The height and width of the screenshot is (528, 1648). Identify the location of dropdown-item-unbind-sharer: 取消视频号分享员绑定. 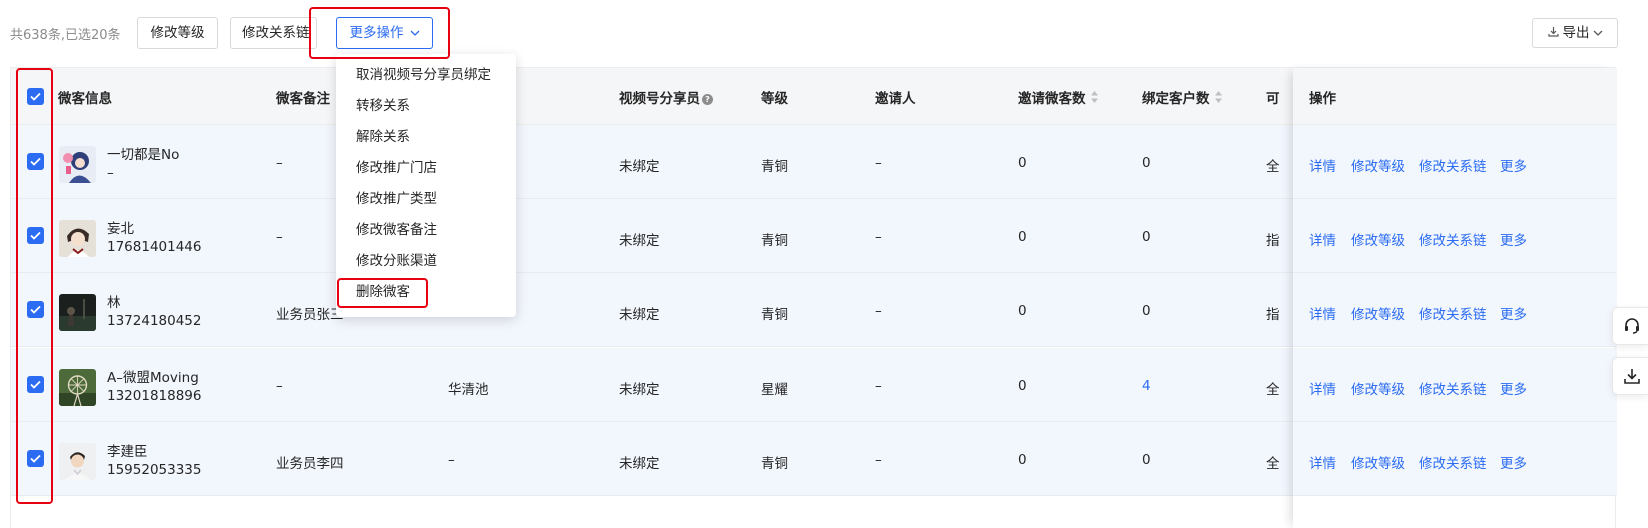
(423, 73).